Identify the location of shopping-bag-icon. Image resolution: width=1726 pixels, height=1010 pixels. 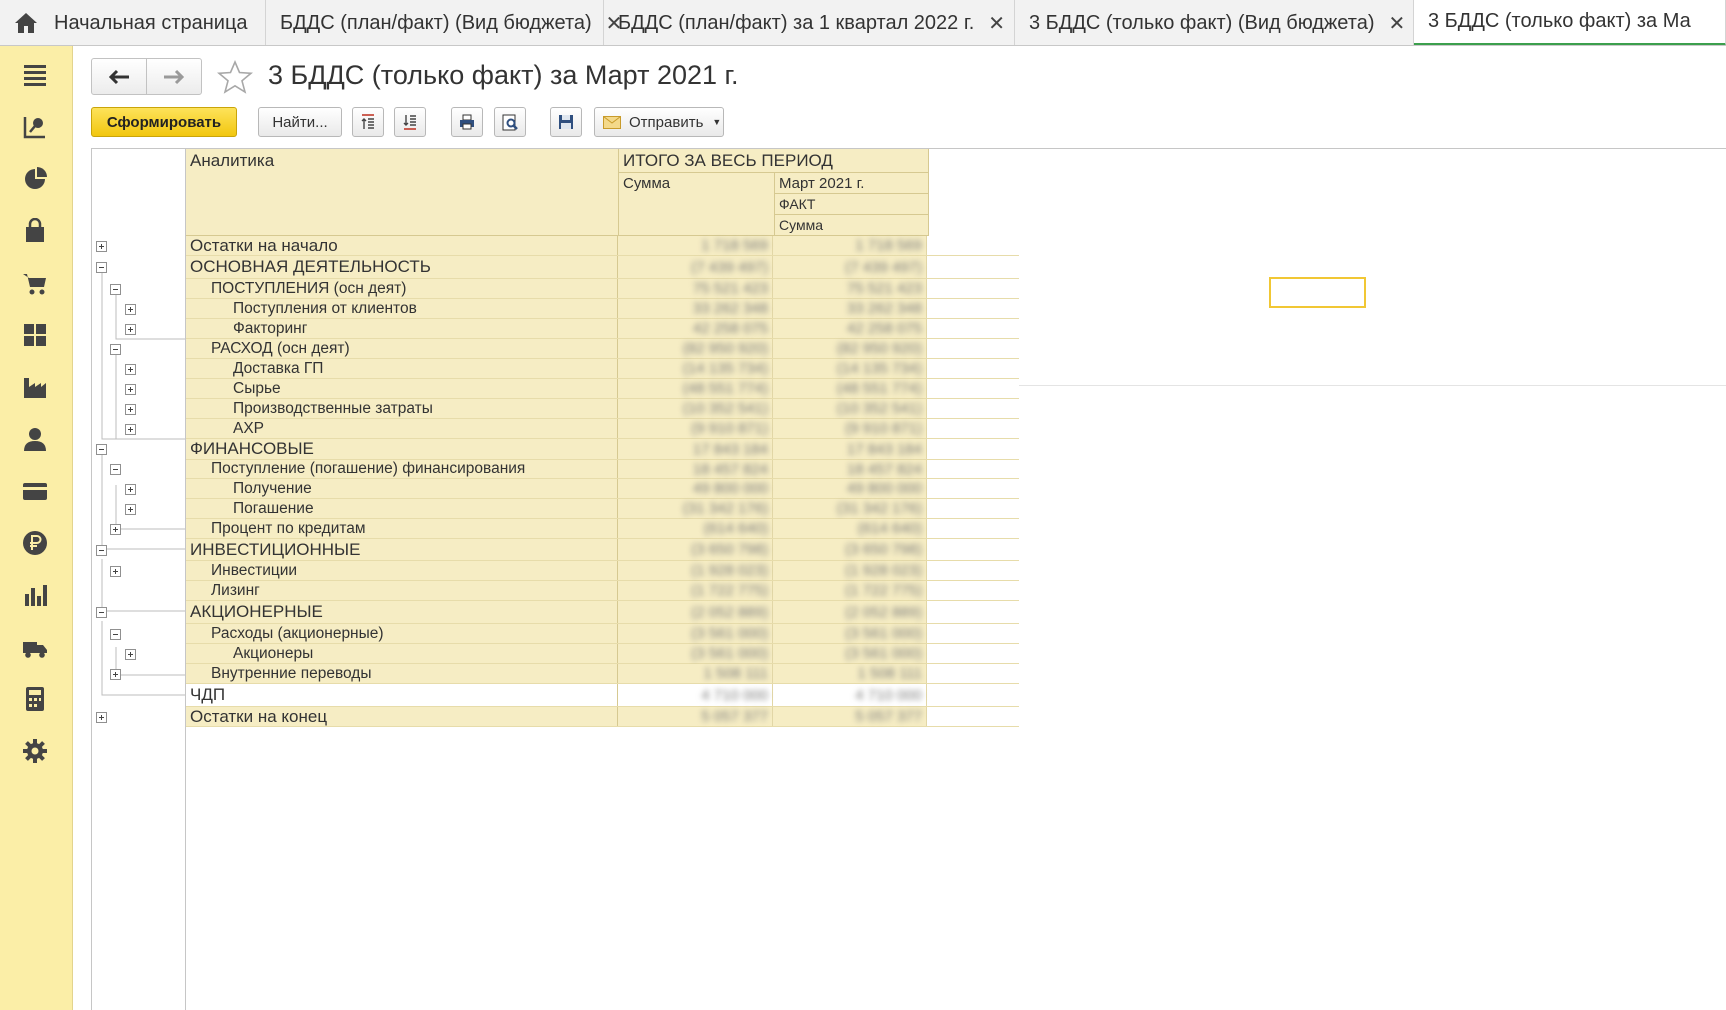
(35, 231).